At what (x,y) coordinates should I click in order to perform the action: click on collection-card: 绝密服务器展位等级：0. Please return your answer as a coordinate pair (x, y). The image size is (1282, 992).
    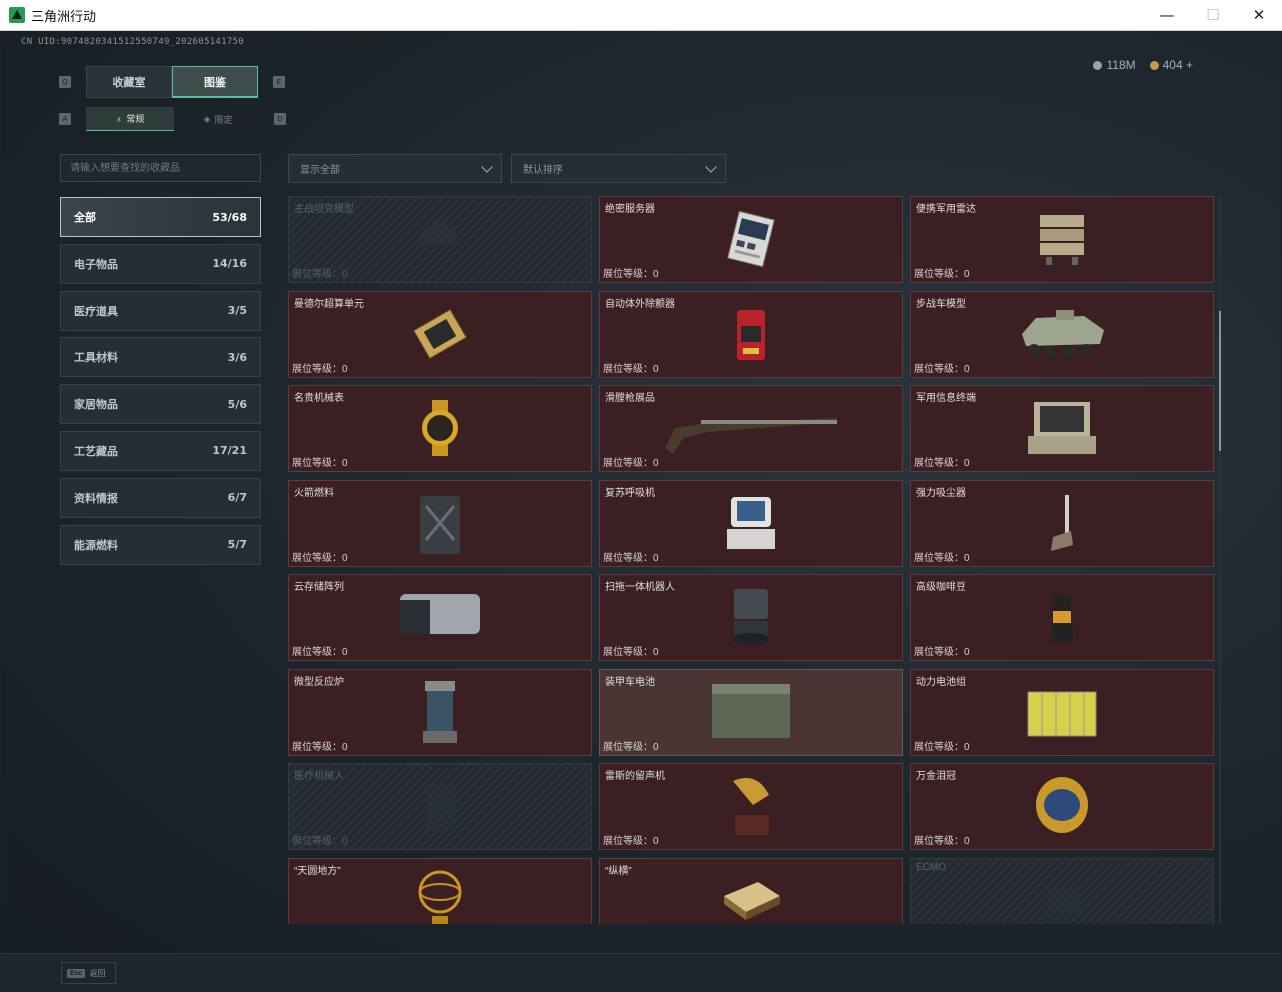
    Looking at the image, I should click on (751, 239).